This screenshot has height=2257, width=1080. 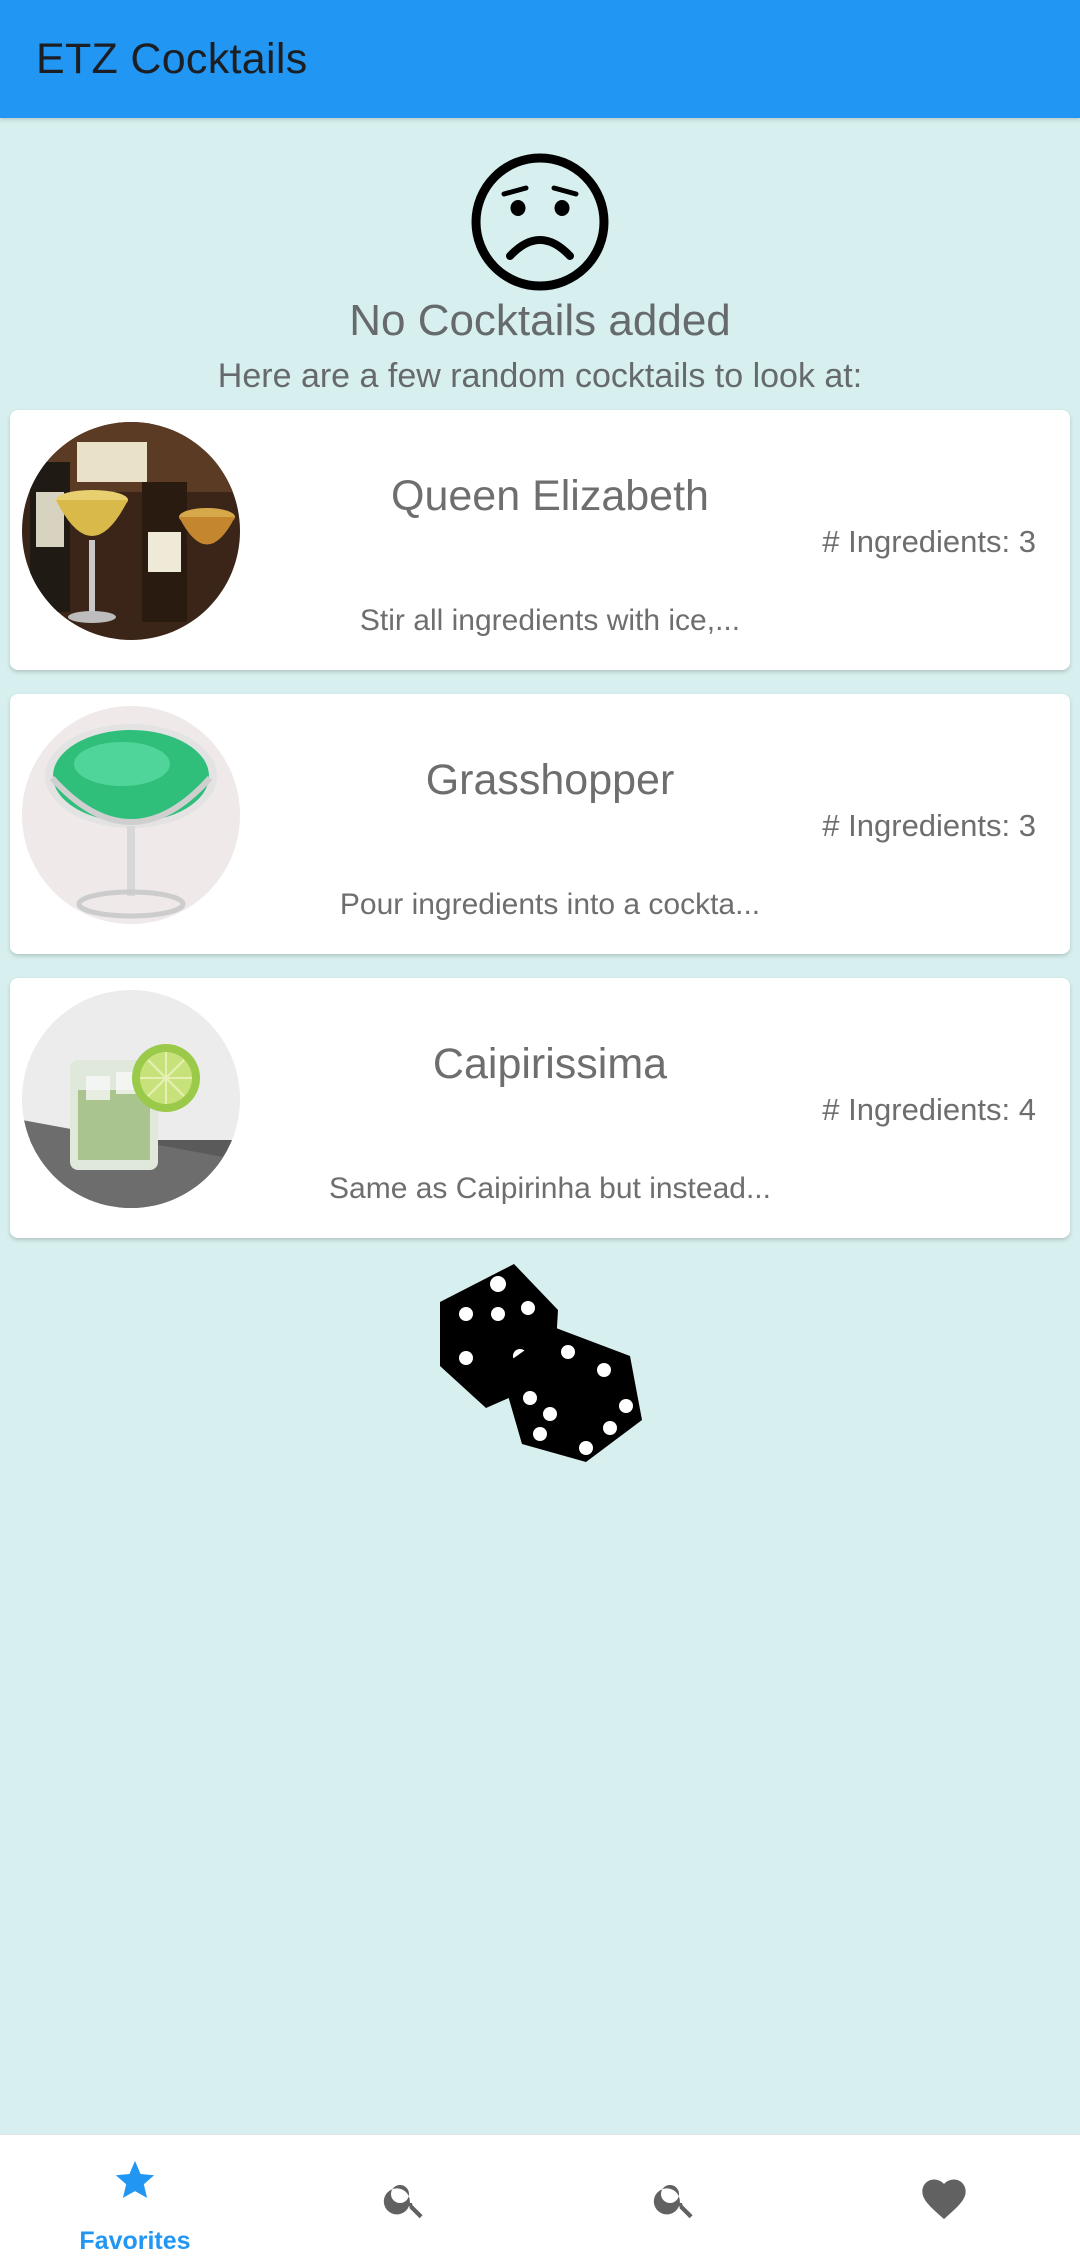 What do you see at coordinates (929, 1109) in the screenshot?
I see `ingredient-count: # Ingredients: 4` at bounding box center [929, 1109].